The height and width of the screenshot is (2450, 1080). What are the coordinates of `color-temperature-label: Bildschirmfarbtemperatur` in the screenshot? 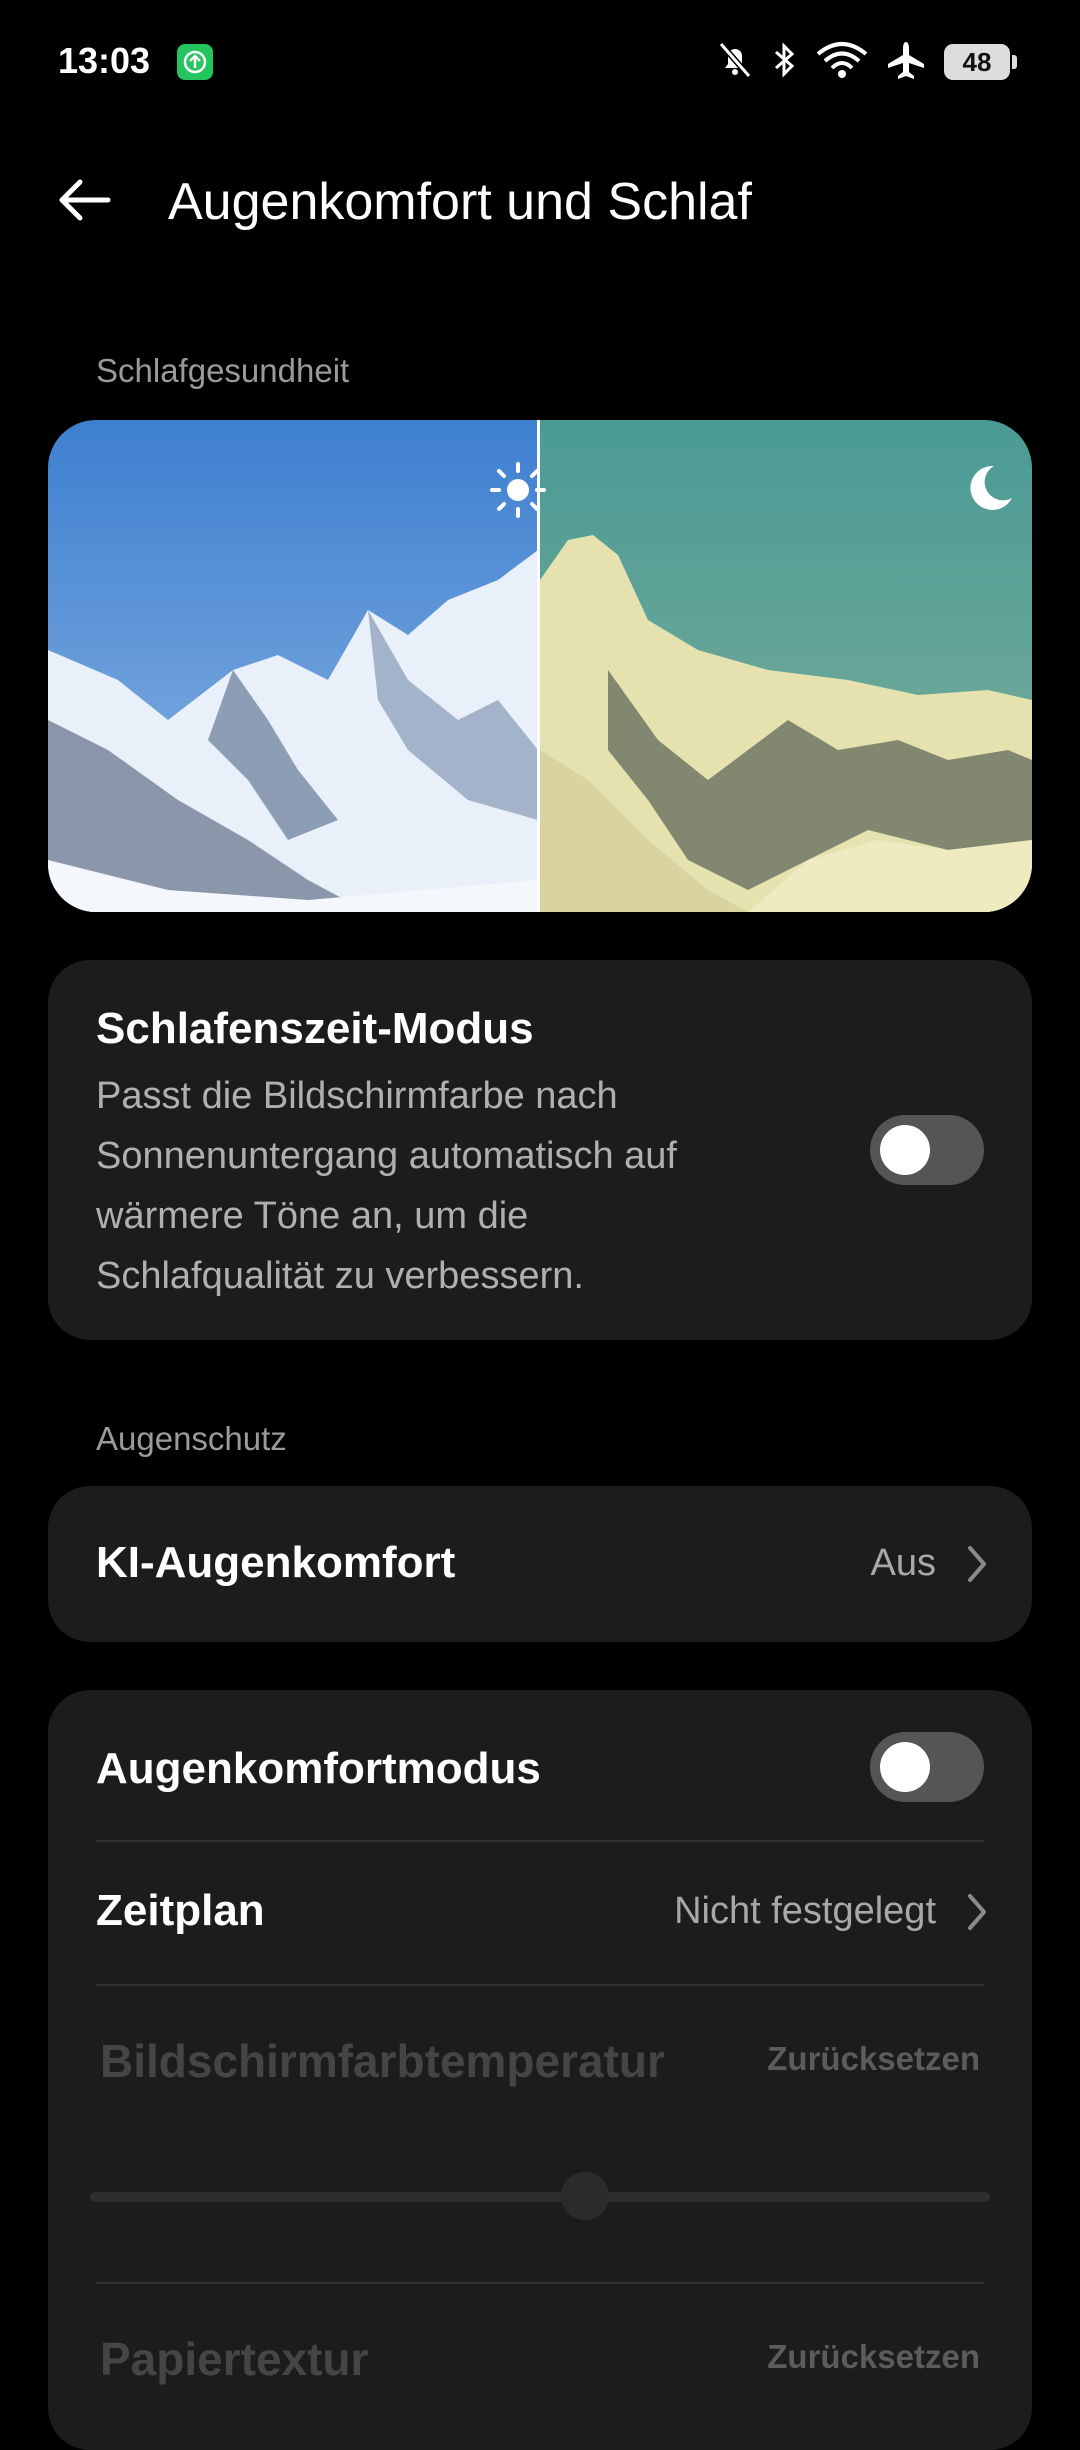 It's located at (382, 2061).